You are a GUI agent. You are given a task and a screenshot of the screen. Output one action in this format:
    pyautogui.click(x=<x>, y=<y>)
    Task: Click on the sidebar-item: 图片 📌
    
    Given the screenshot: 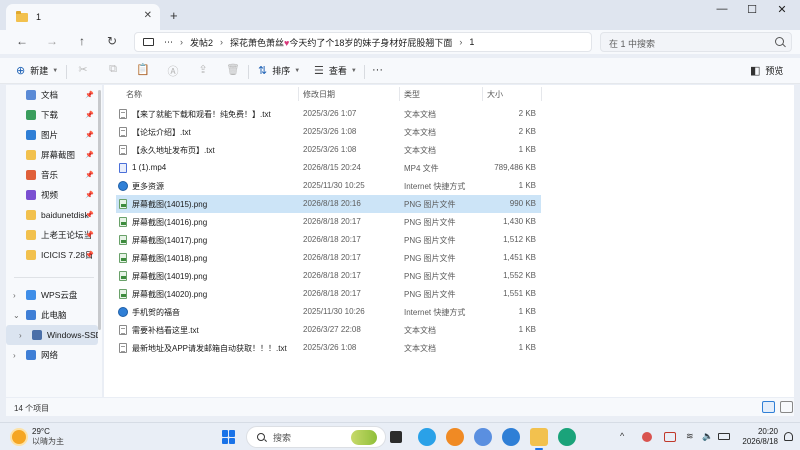 What is the action you would take?
    pyautogui.click(x=52, y=135)
    